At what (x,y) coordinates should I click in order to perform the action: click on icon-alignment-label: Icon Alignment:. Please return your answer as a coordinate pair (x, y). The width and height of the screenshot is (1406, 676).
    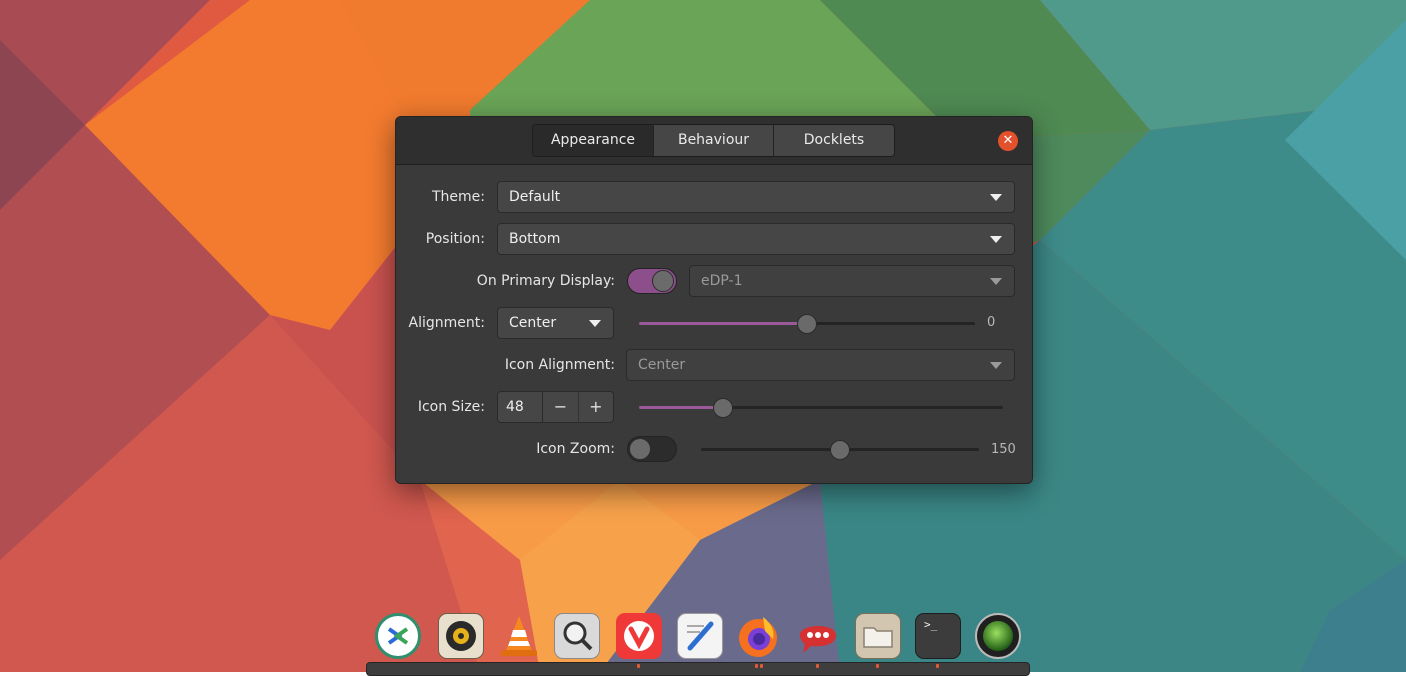
    Looking at the image, I should click on (559, 365).